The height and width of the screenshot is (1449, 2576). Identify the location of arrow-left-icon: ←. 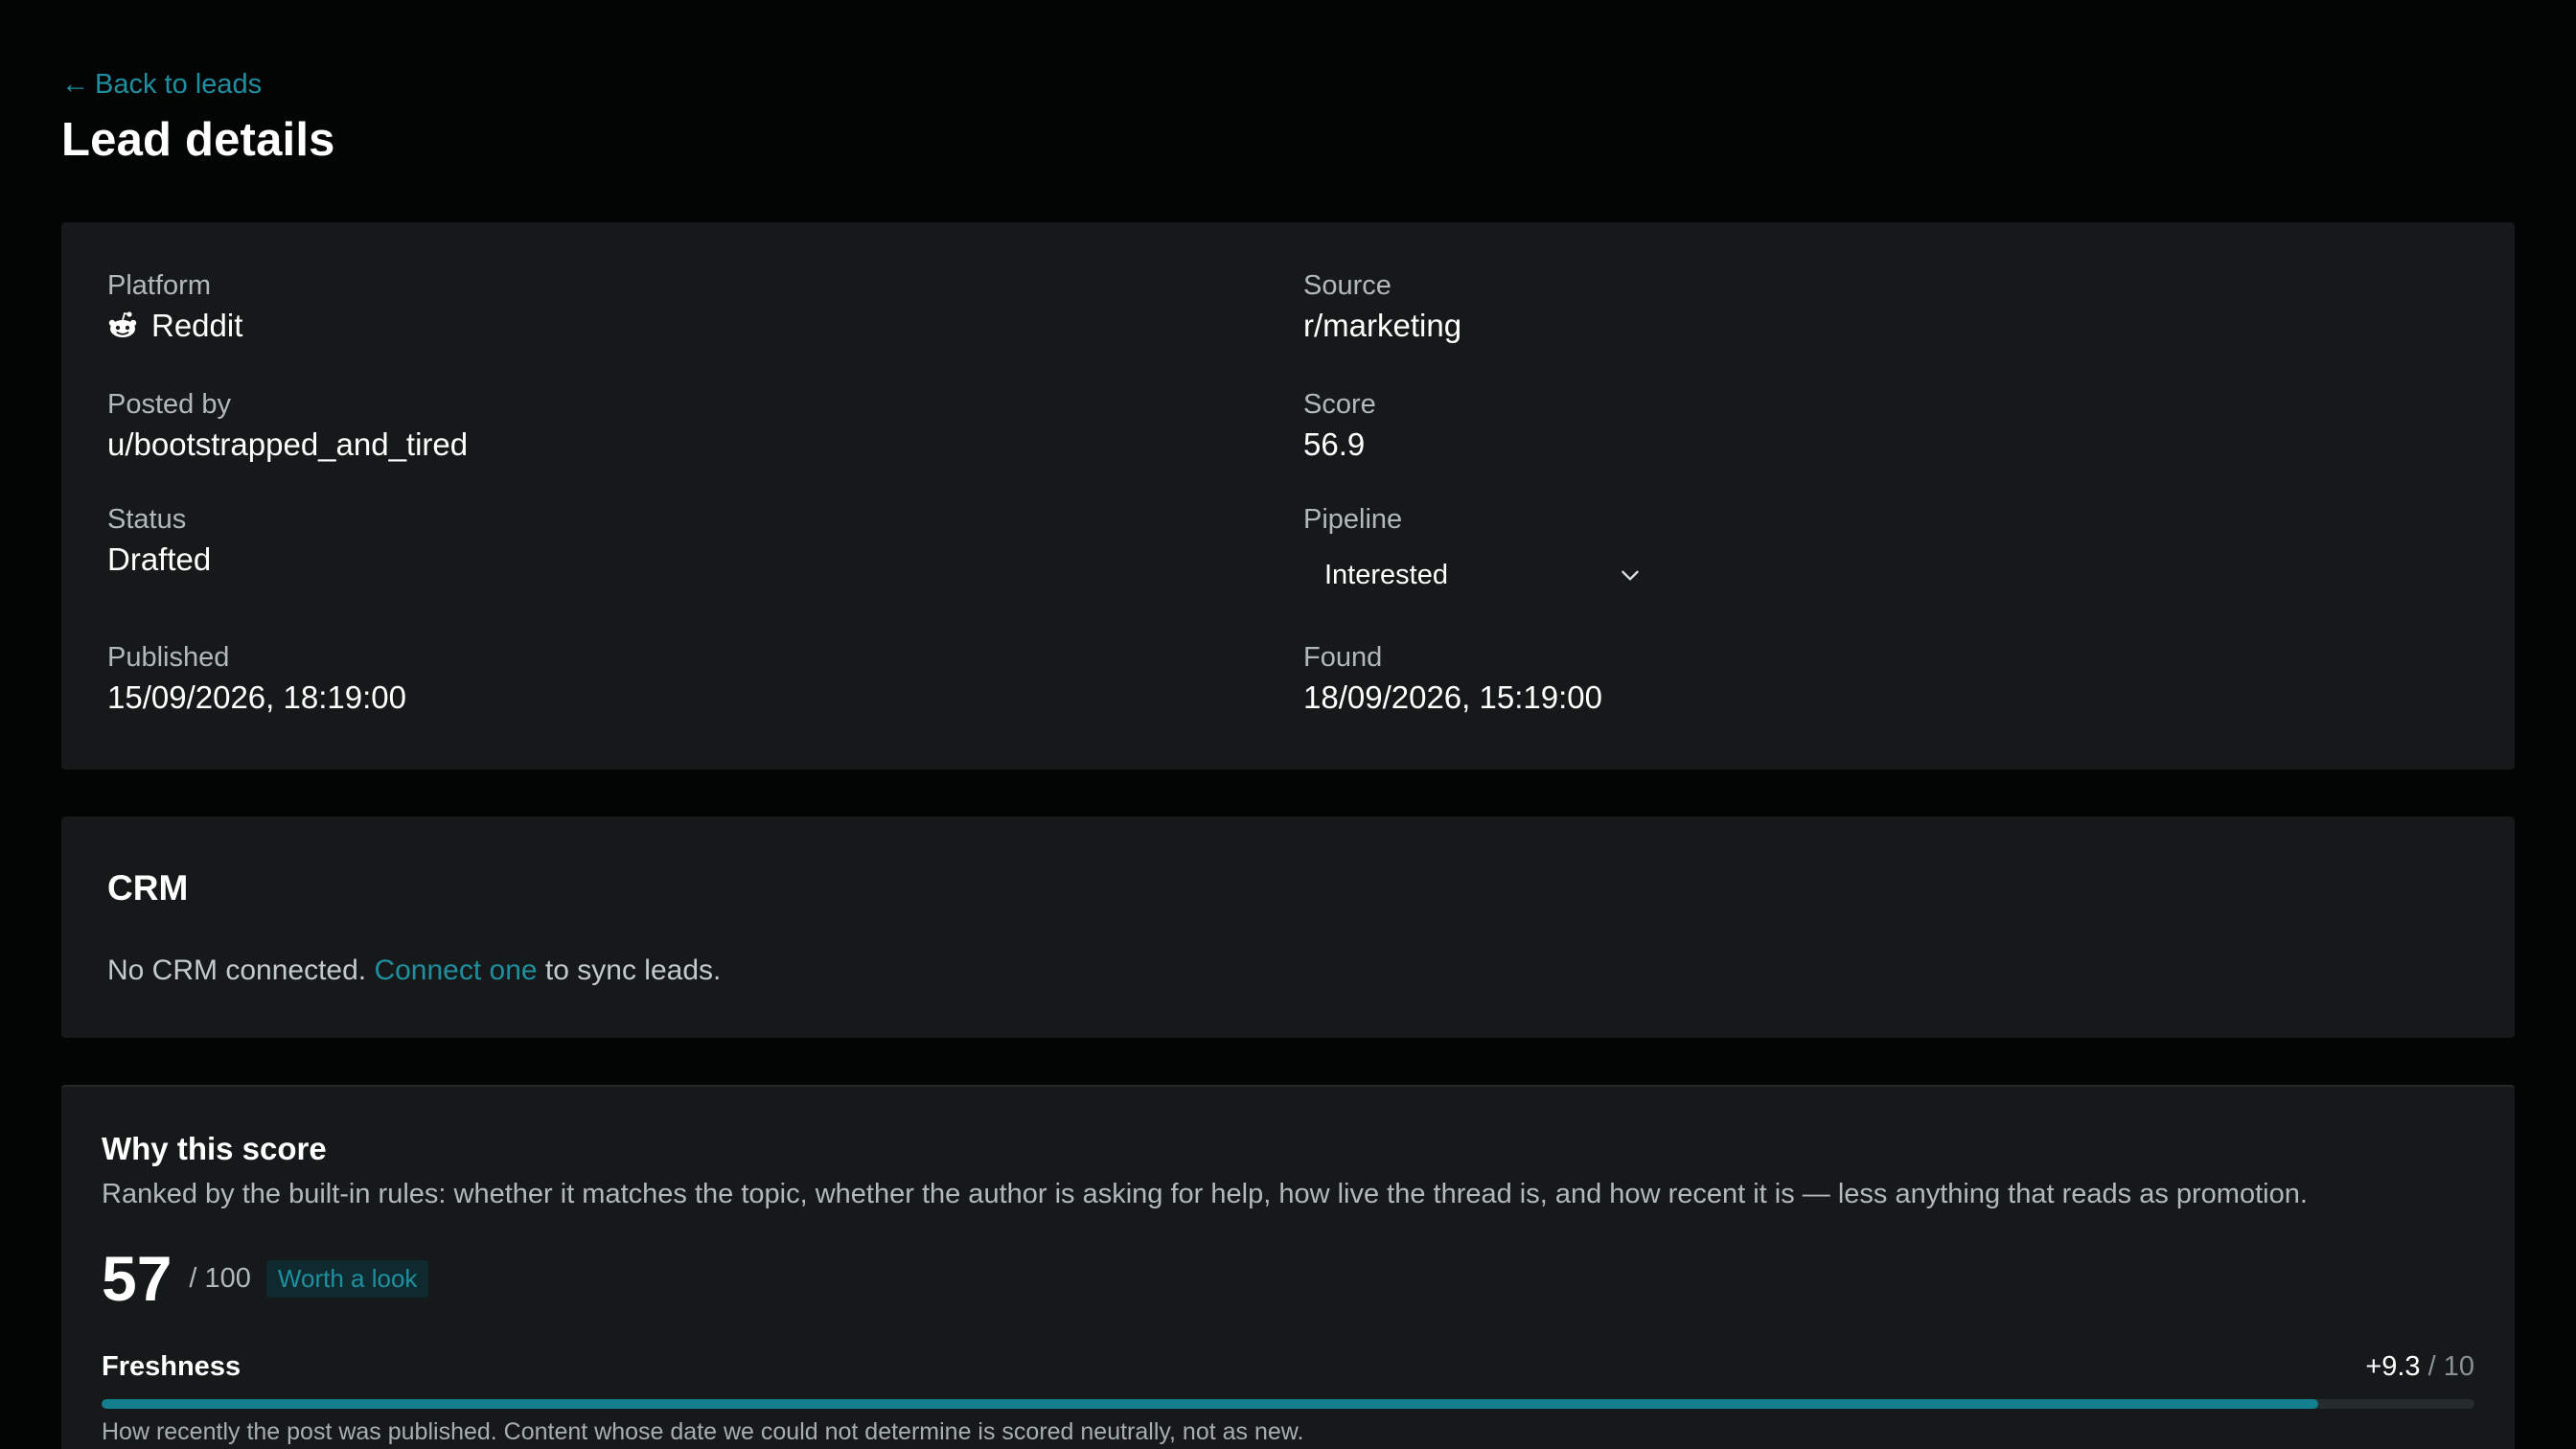
(75, 85).